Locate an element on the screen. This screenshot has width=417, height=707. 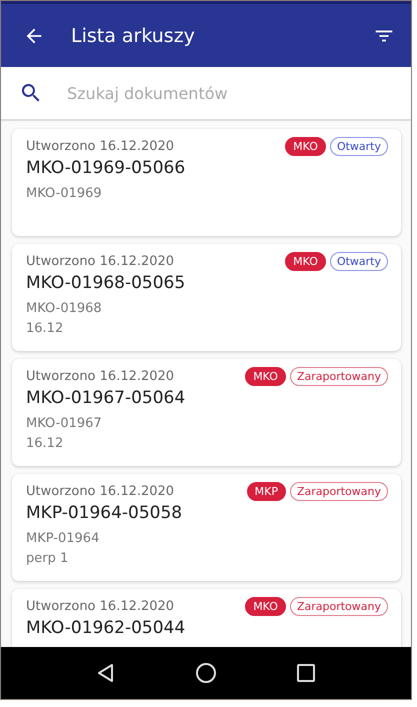
document-card: Utworzono 16.12.2020 MKO Otwarty MKO-01969-05066 MKO-01969 is located at coordinates (206, 182).